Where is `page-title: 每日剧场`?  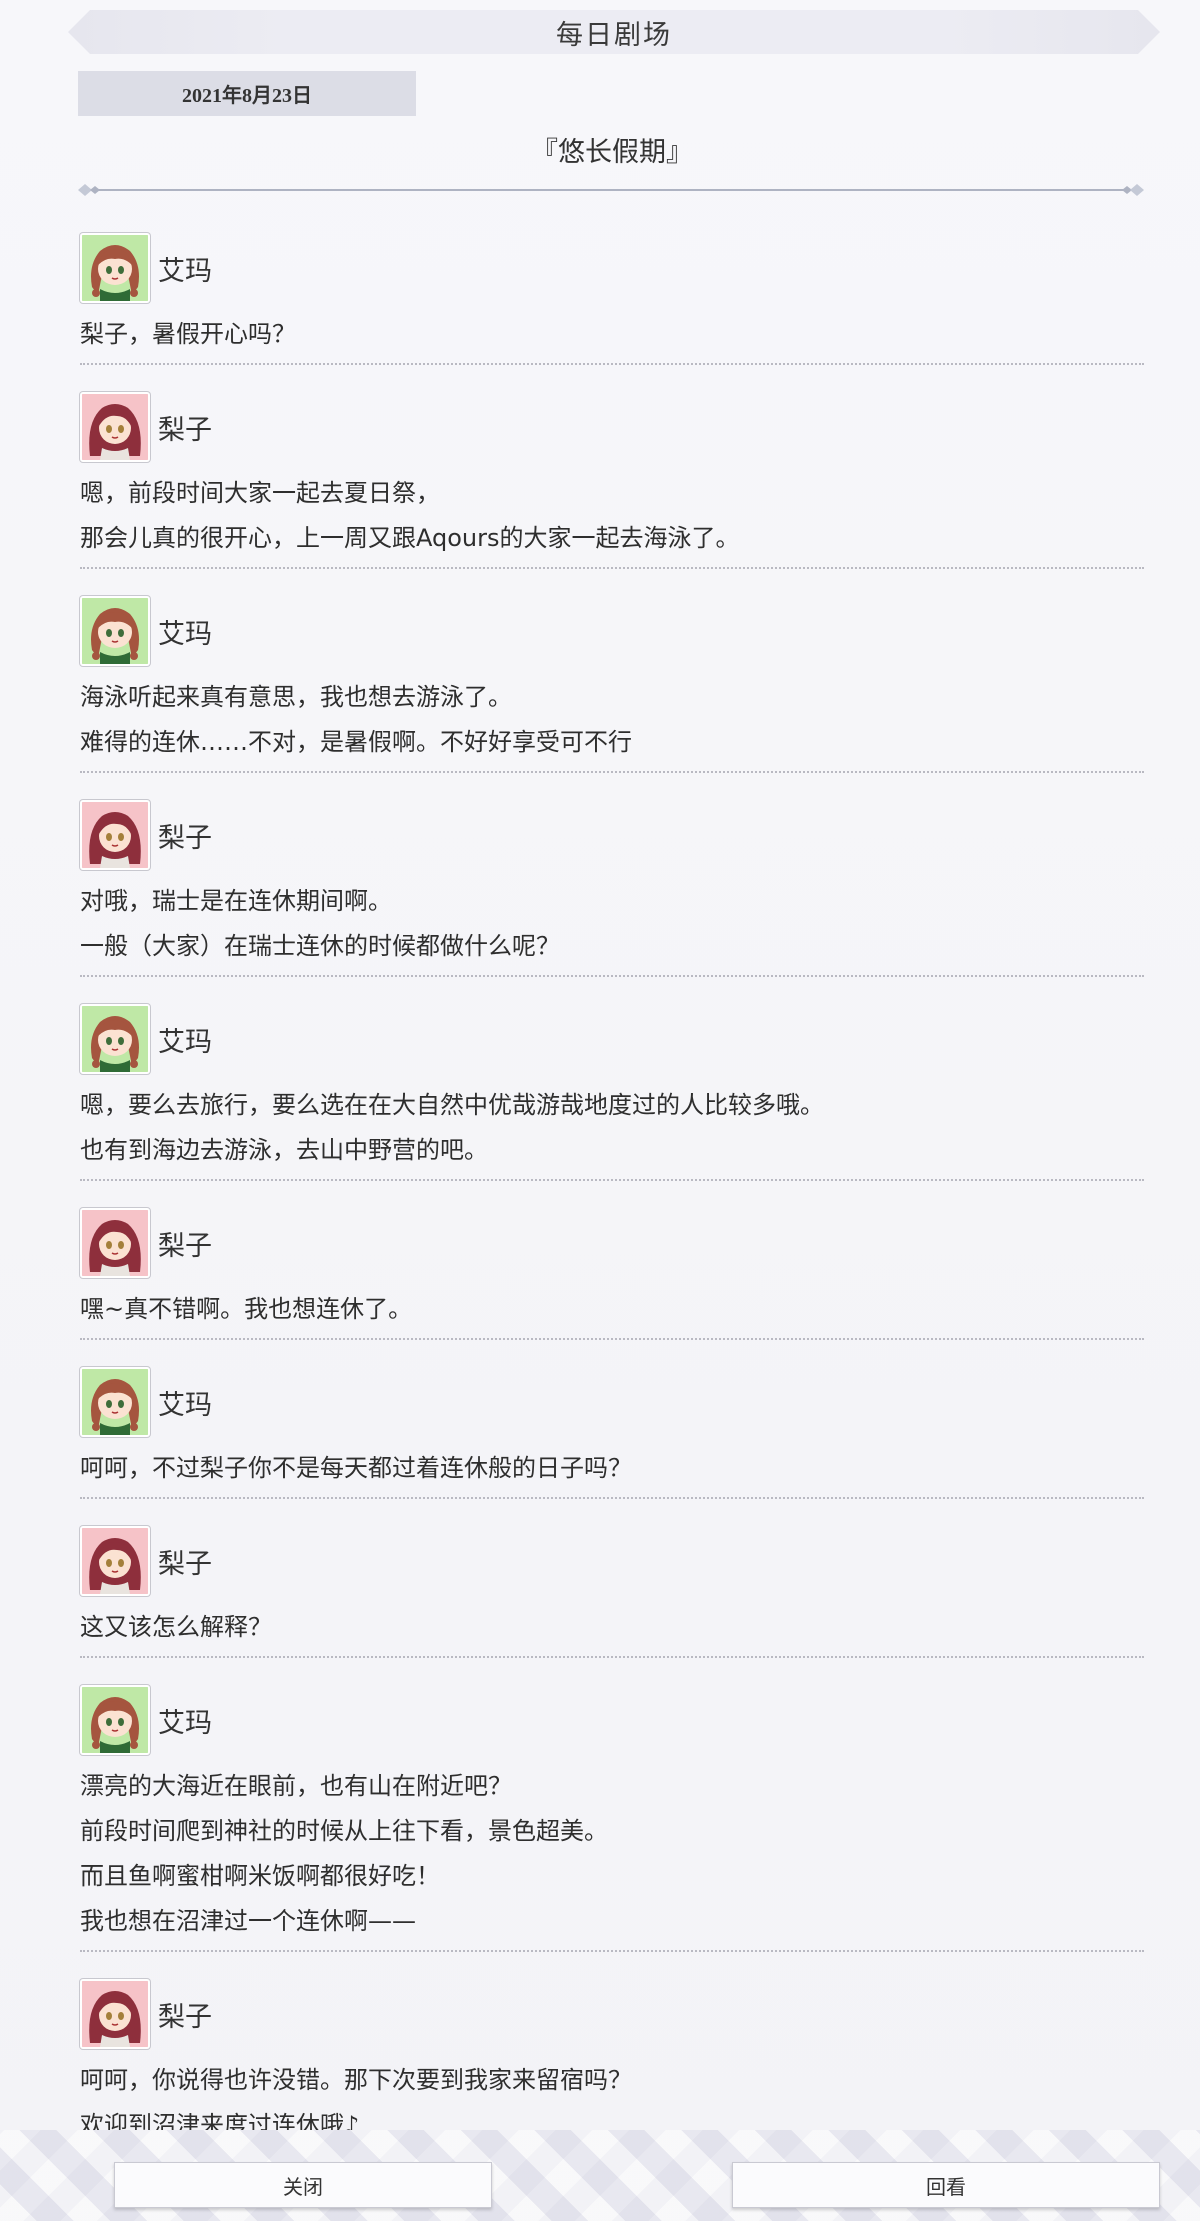 page-title: 每日剧场 is located at coordinates (614, 35).